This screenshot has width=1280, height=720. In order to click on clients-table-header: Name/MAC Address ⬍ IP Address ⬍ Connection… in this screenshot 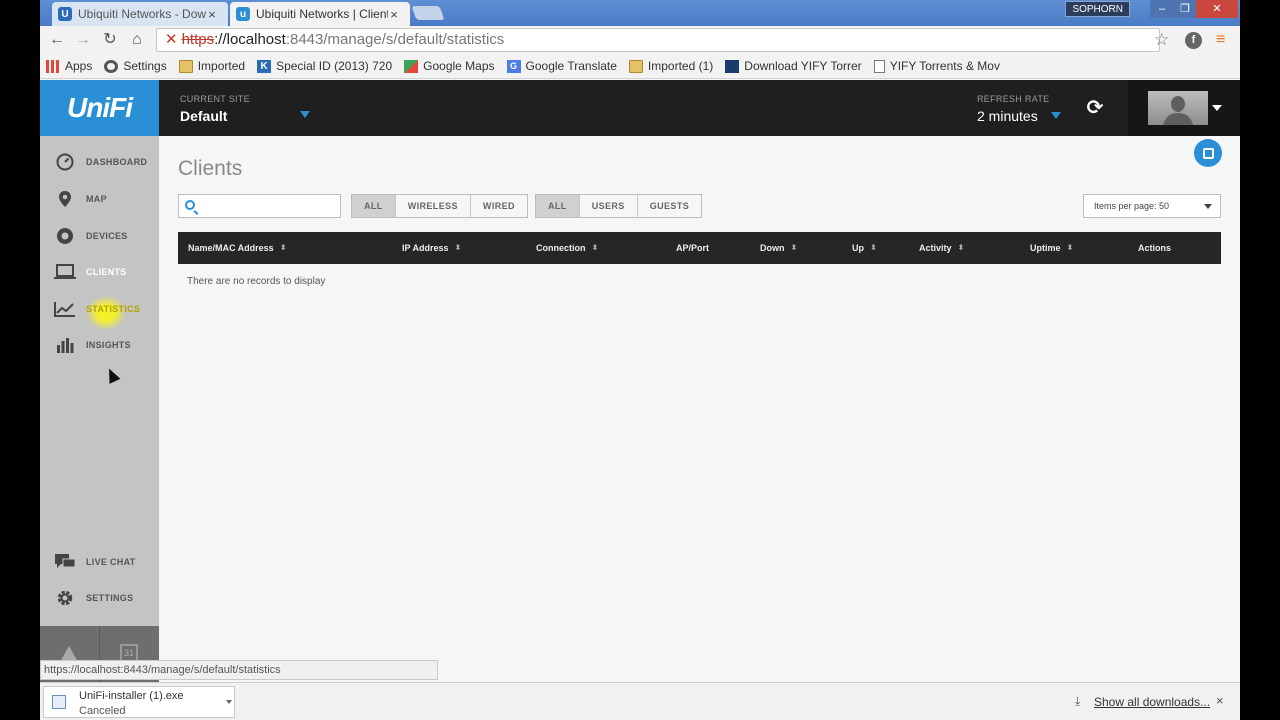, I will do `click(699, 248)`.